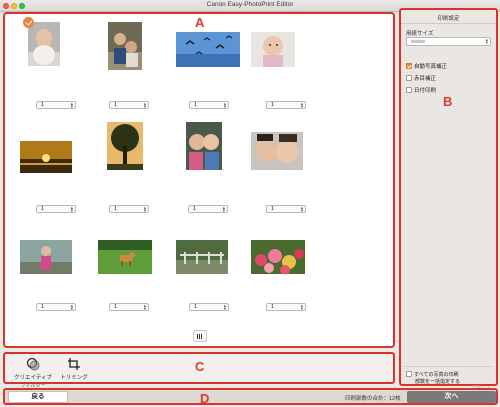 This screenshot has height=407, width=500. I want to click on trimming-button: トリミング, so click(74, 369).